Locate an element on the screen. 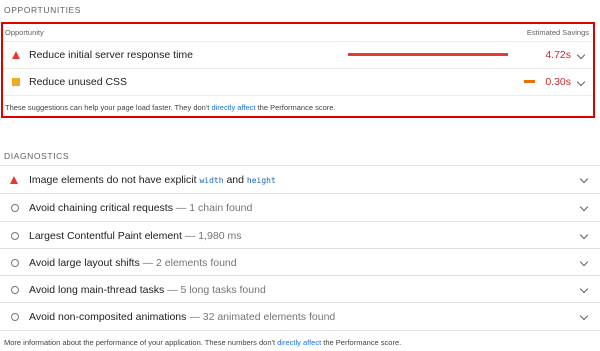 This screenshot has height=351, width=600. savings-value: 0.30s is located at coordinates (558, 82).